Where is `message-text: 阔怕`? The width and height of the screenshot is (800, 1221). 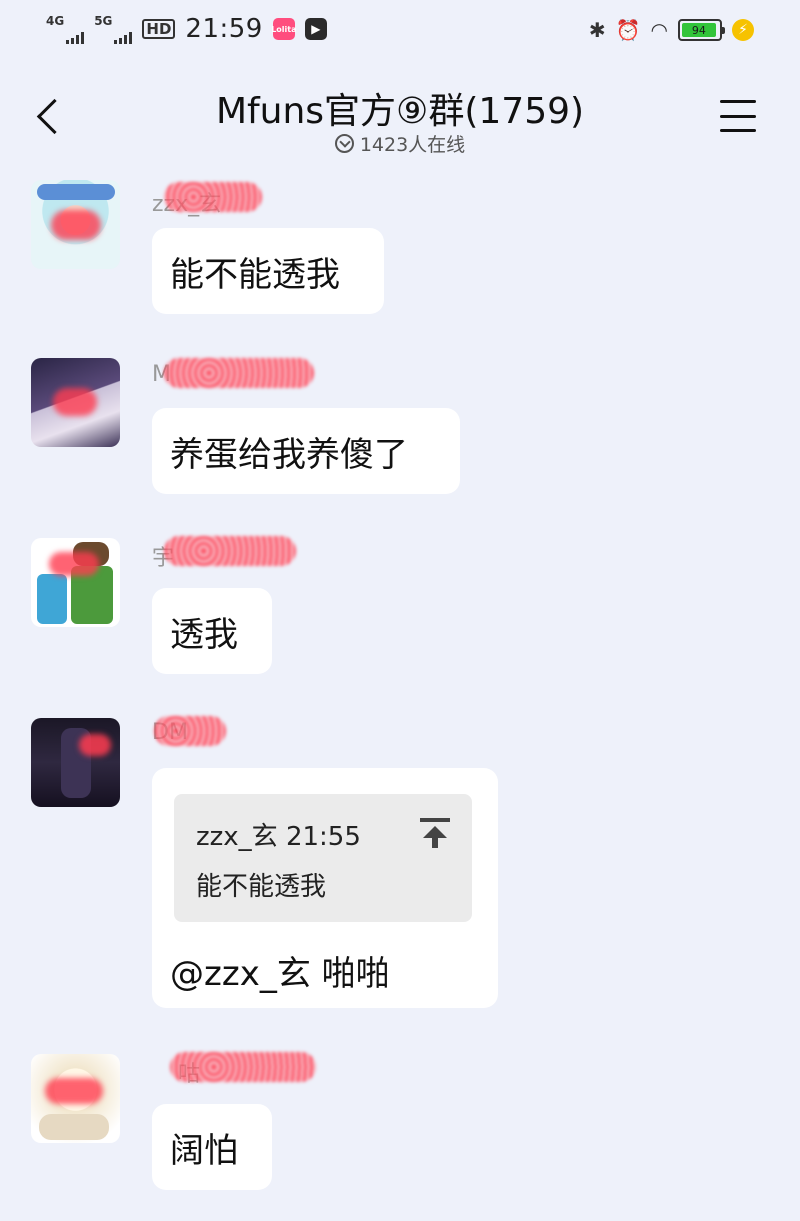
message-text: 阔怕 is located at coordinates (204, 1150).